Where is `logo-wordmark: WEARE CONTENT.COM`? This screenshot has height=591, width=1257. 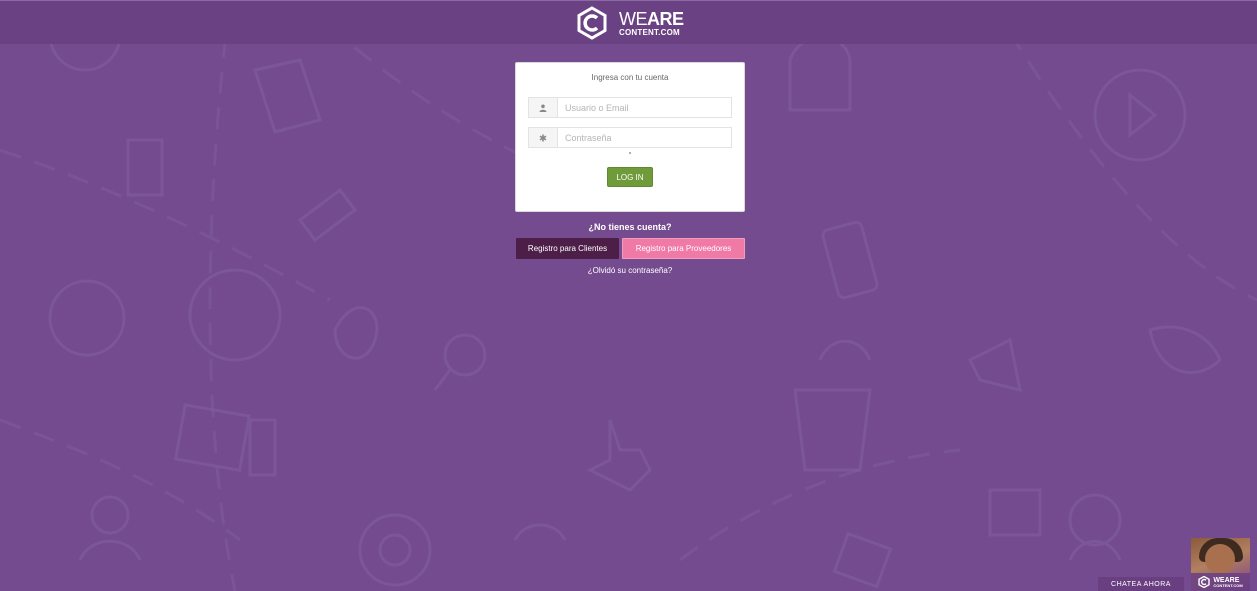
logo-wordmark: WEARE CONTENT.COM is located at coordinates (651, 23).